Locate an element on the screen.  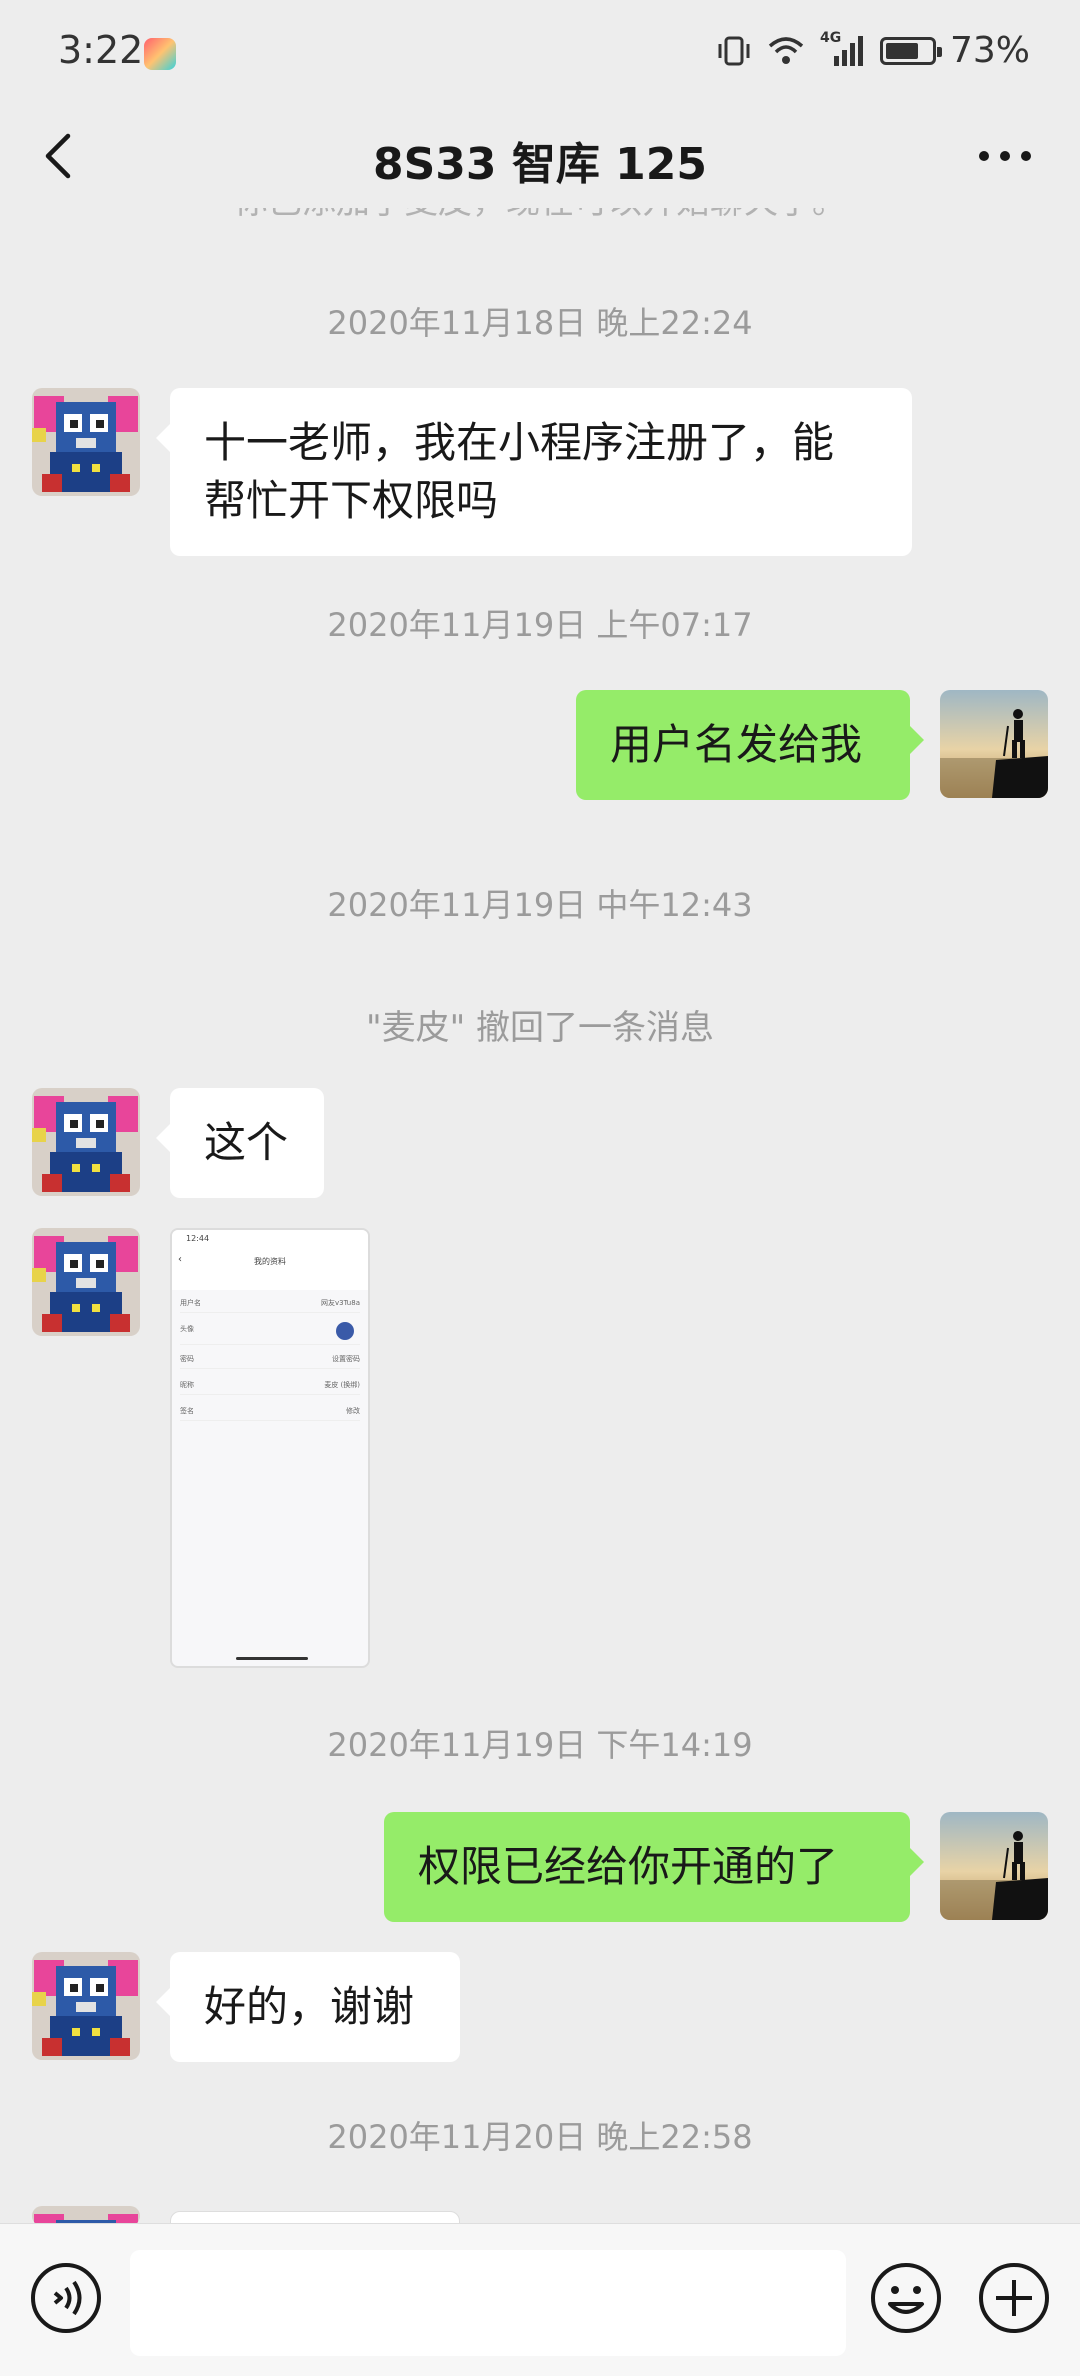
battery-level is located at coordinates (901, 50).